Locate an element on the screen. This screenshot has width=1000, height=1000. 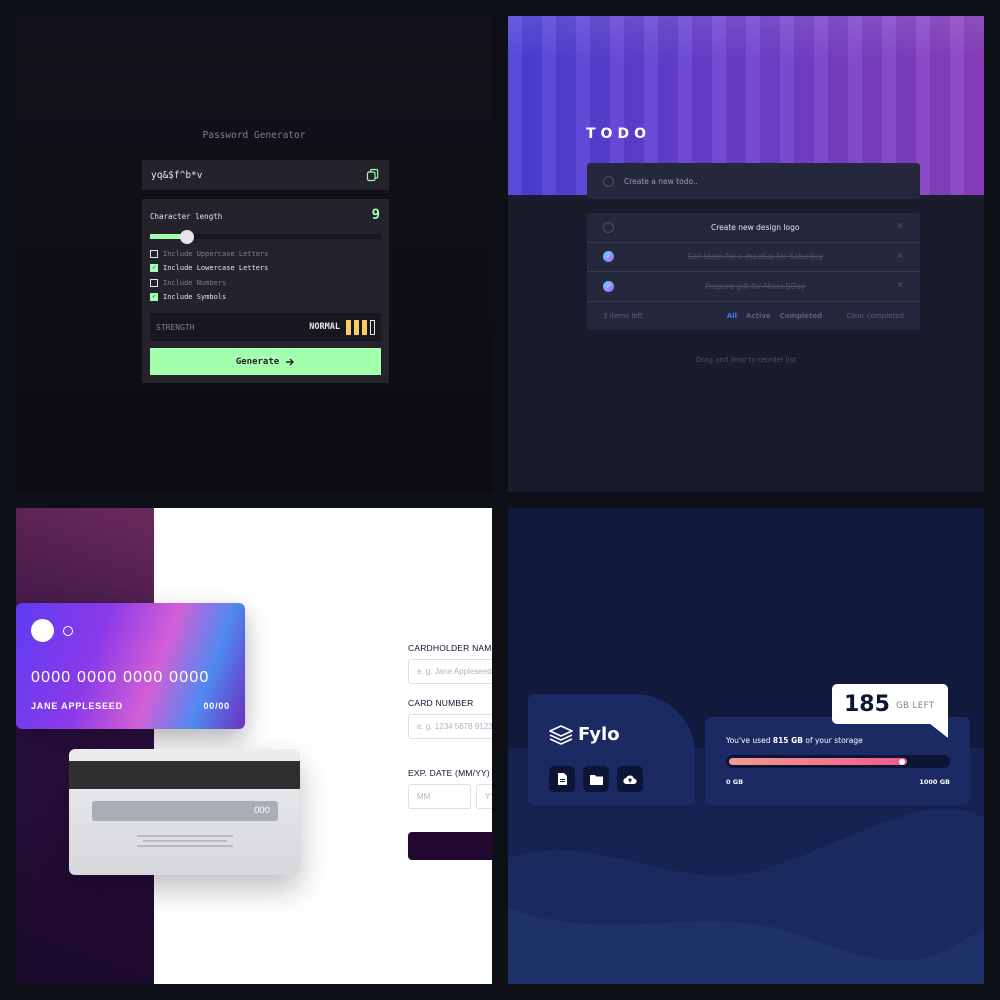
option-uppercase: Include Uppercase Letters is located at coordinates (209, 254).